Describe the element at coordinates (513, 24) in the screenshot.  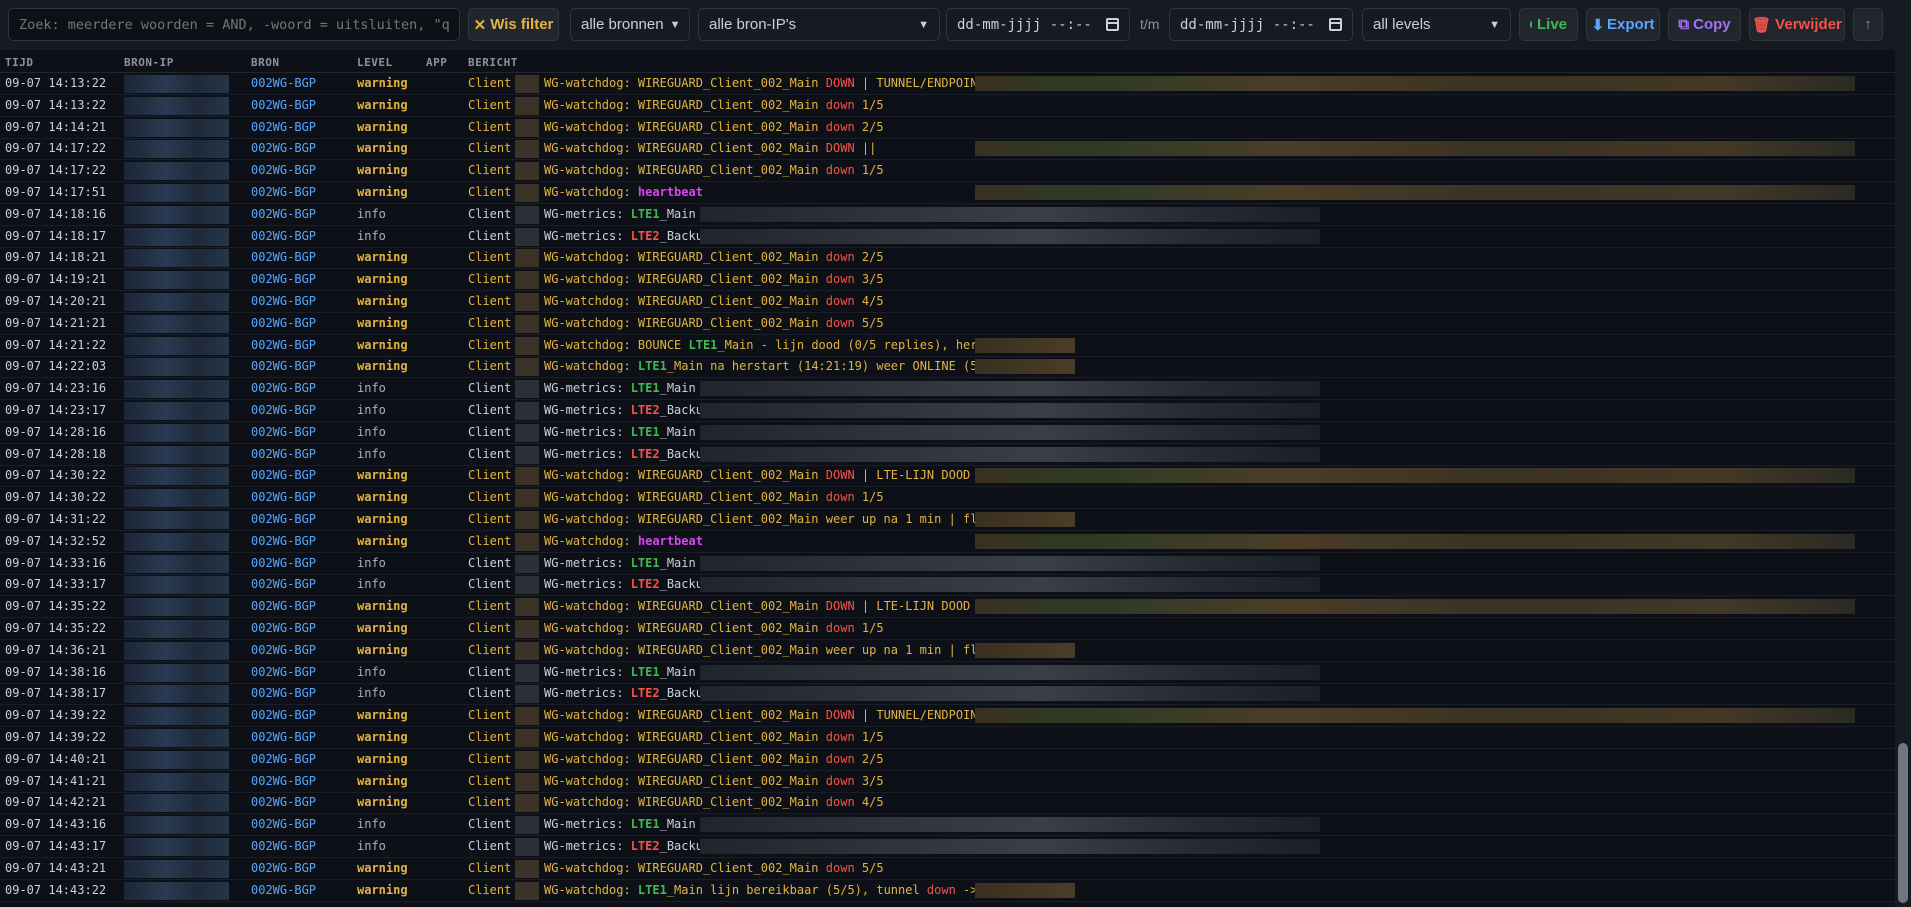
I see `clear-filter-button: ✕ Wis filter` at that location.